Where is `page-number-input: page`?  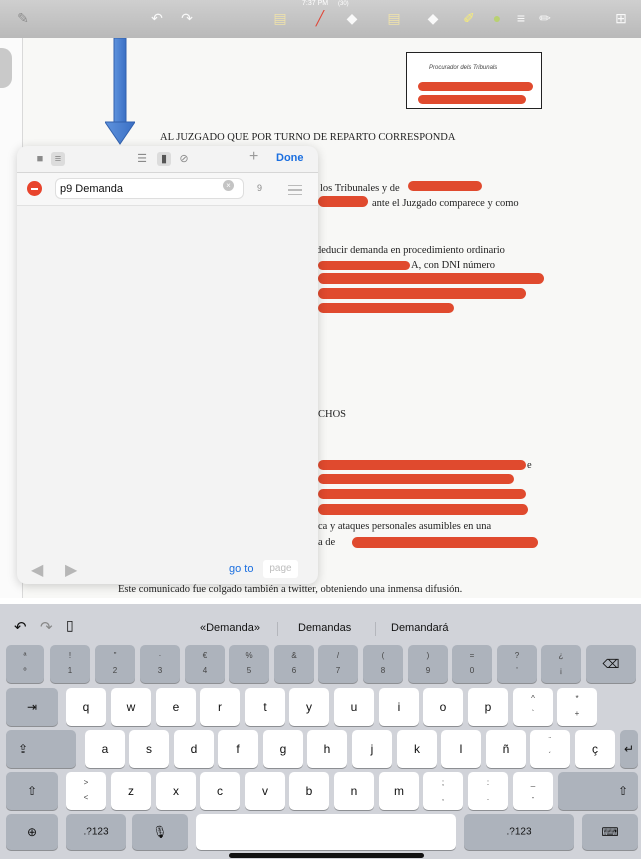
page-number-input: page is located at coordinates (280, 569).